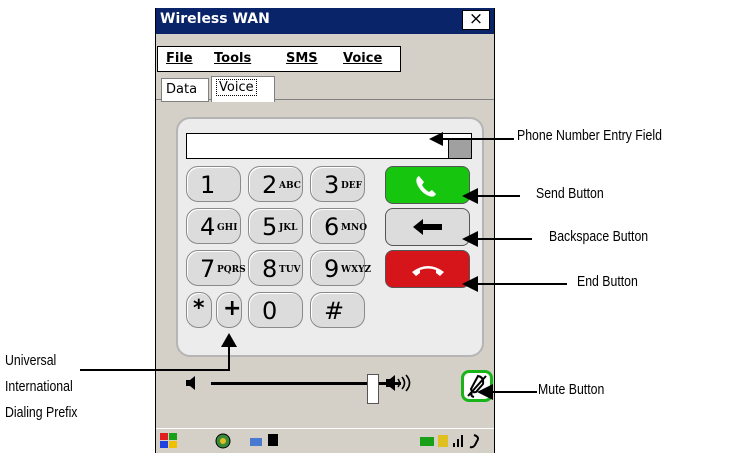 Image resolution: width=737 pixels, height=453 pixels. What do you see at coordinates (599, 236) in the screenshot?
I see `annotation-backspace: Backspace Button` at bounding box center [599, 236].